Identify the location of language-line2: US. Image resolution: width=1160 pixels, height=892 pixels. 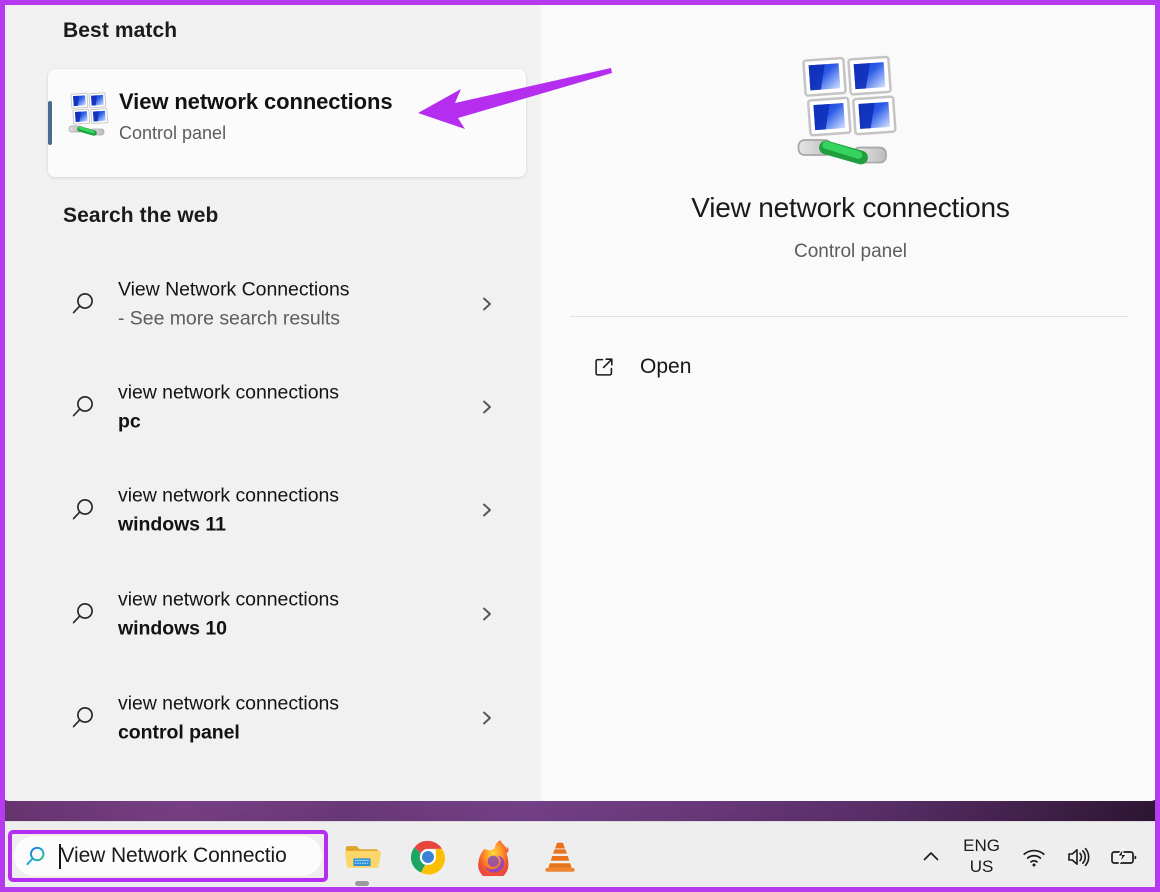
(981, 866).